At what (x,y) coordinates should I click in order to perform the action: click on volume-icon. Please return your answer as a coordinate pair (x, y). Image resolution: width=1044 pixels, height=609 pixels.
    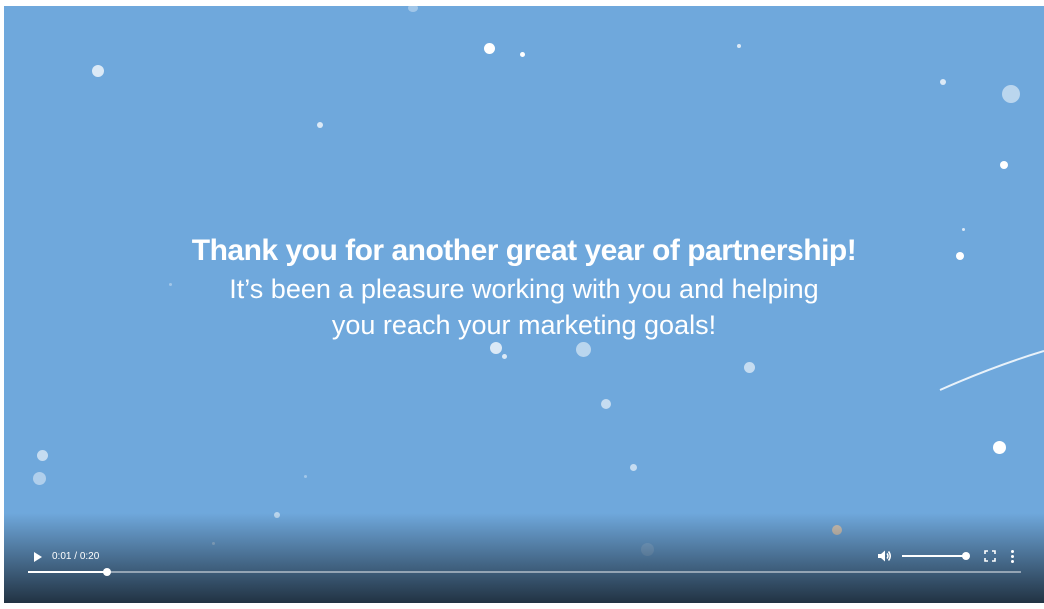
    Looking at the image, I should click on (884, 556).